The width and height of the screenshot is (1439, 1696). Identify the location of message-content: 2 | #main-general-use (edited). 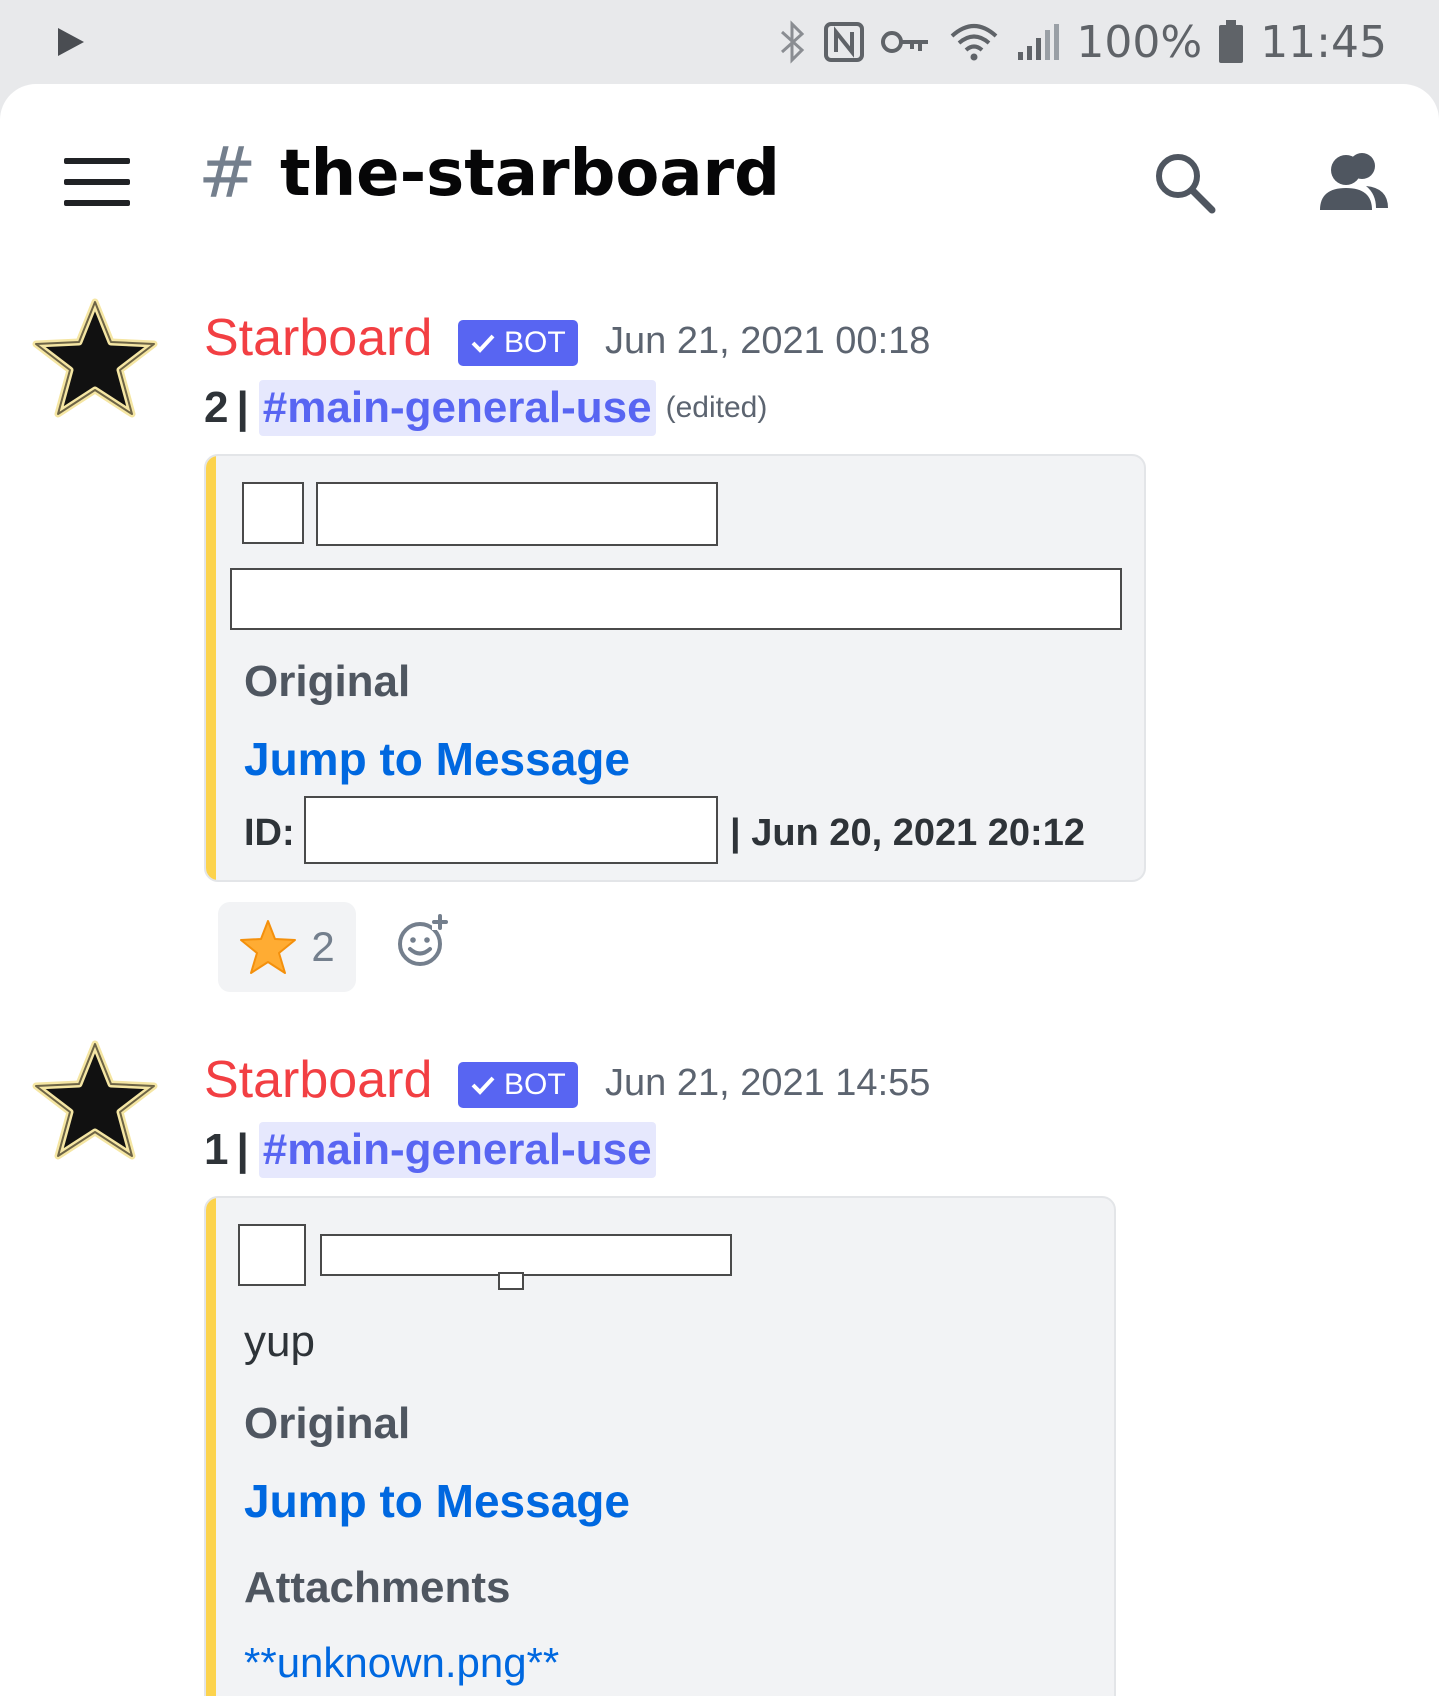
(485, 408).